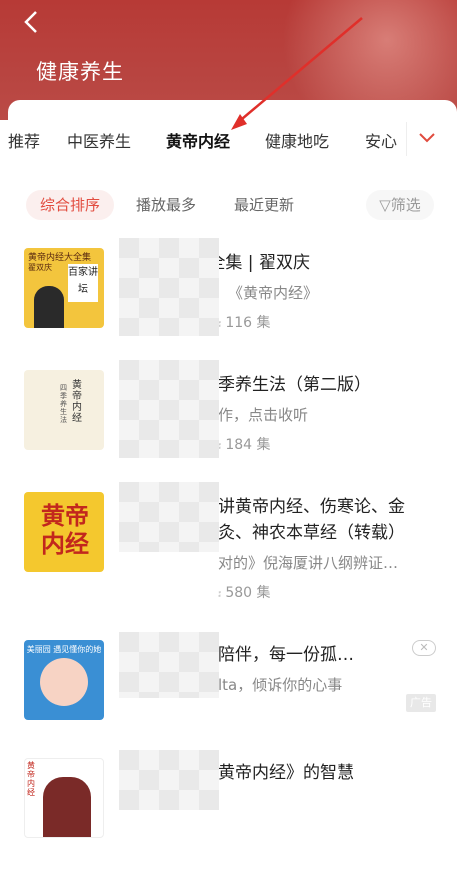  I want to click on avatar, so click(64, 682).